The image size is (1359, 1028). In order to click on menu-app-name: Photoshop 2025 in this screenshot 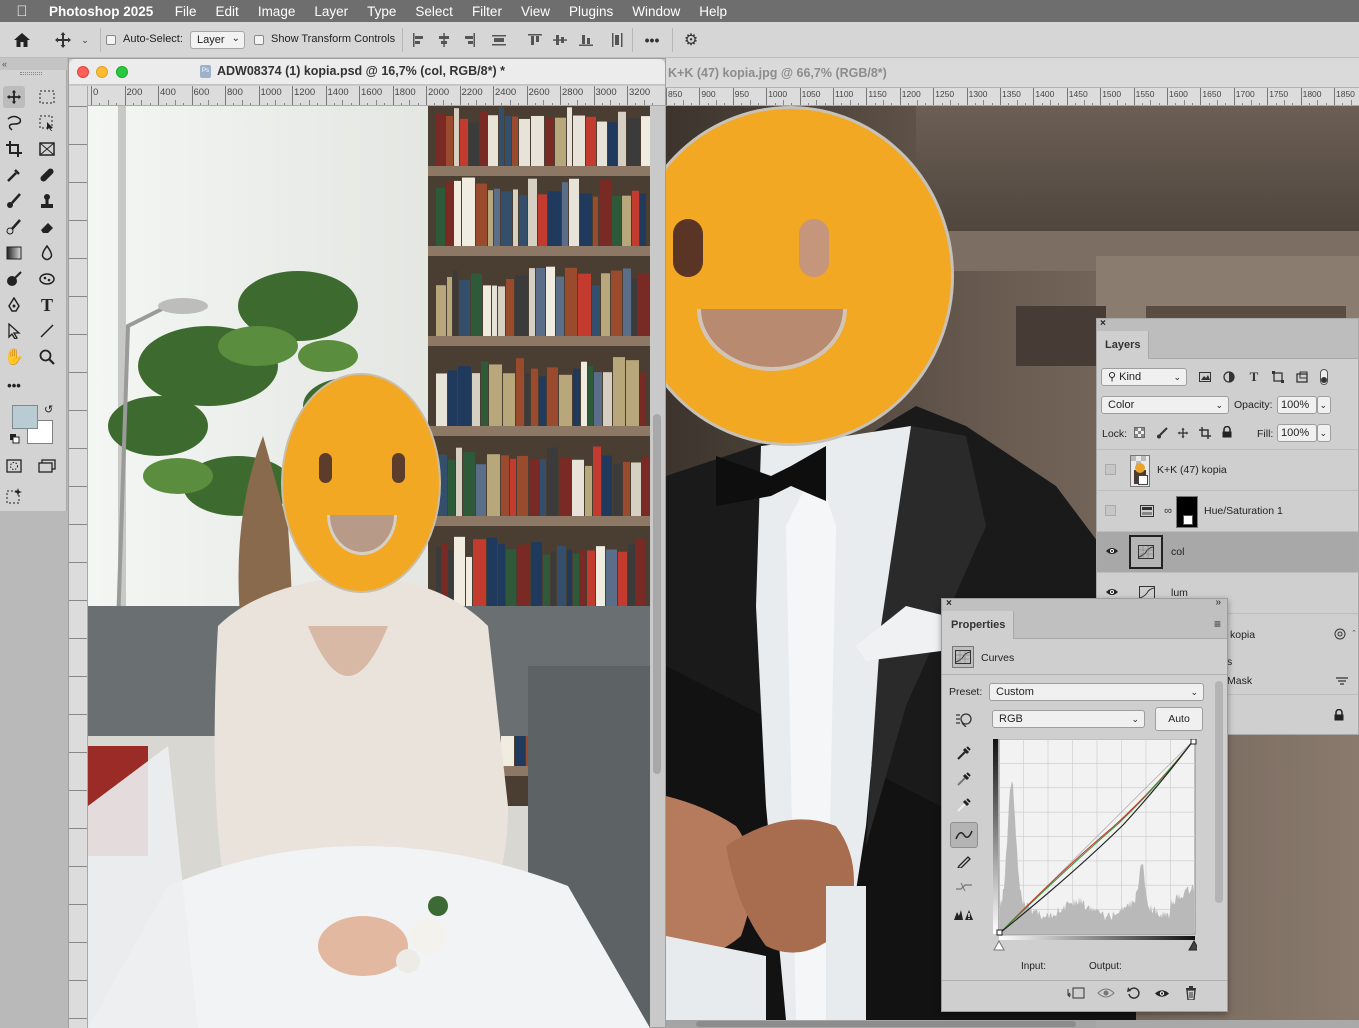, I will do `click(104, 11)`.